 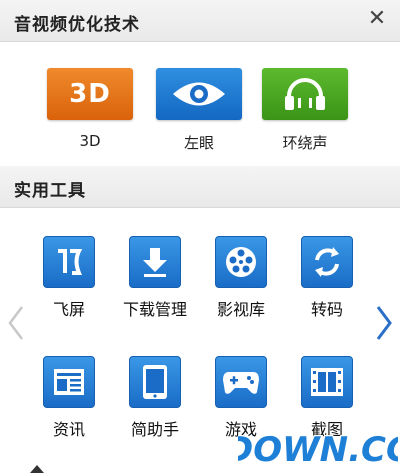 I want to click on enh-eye: 左眼, so click(x=199, y=110).